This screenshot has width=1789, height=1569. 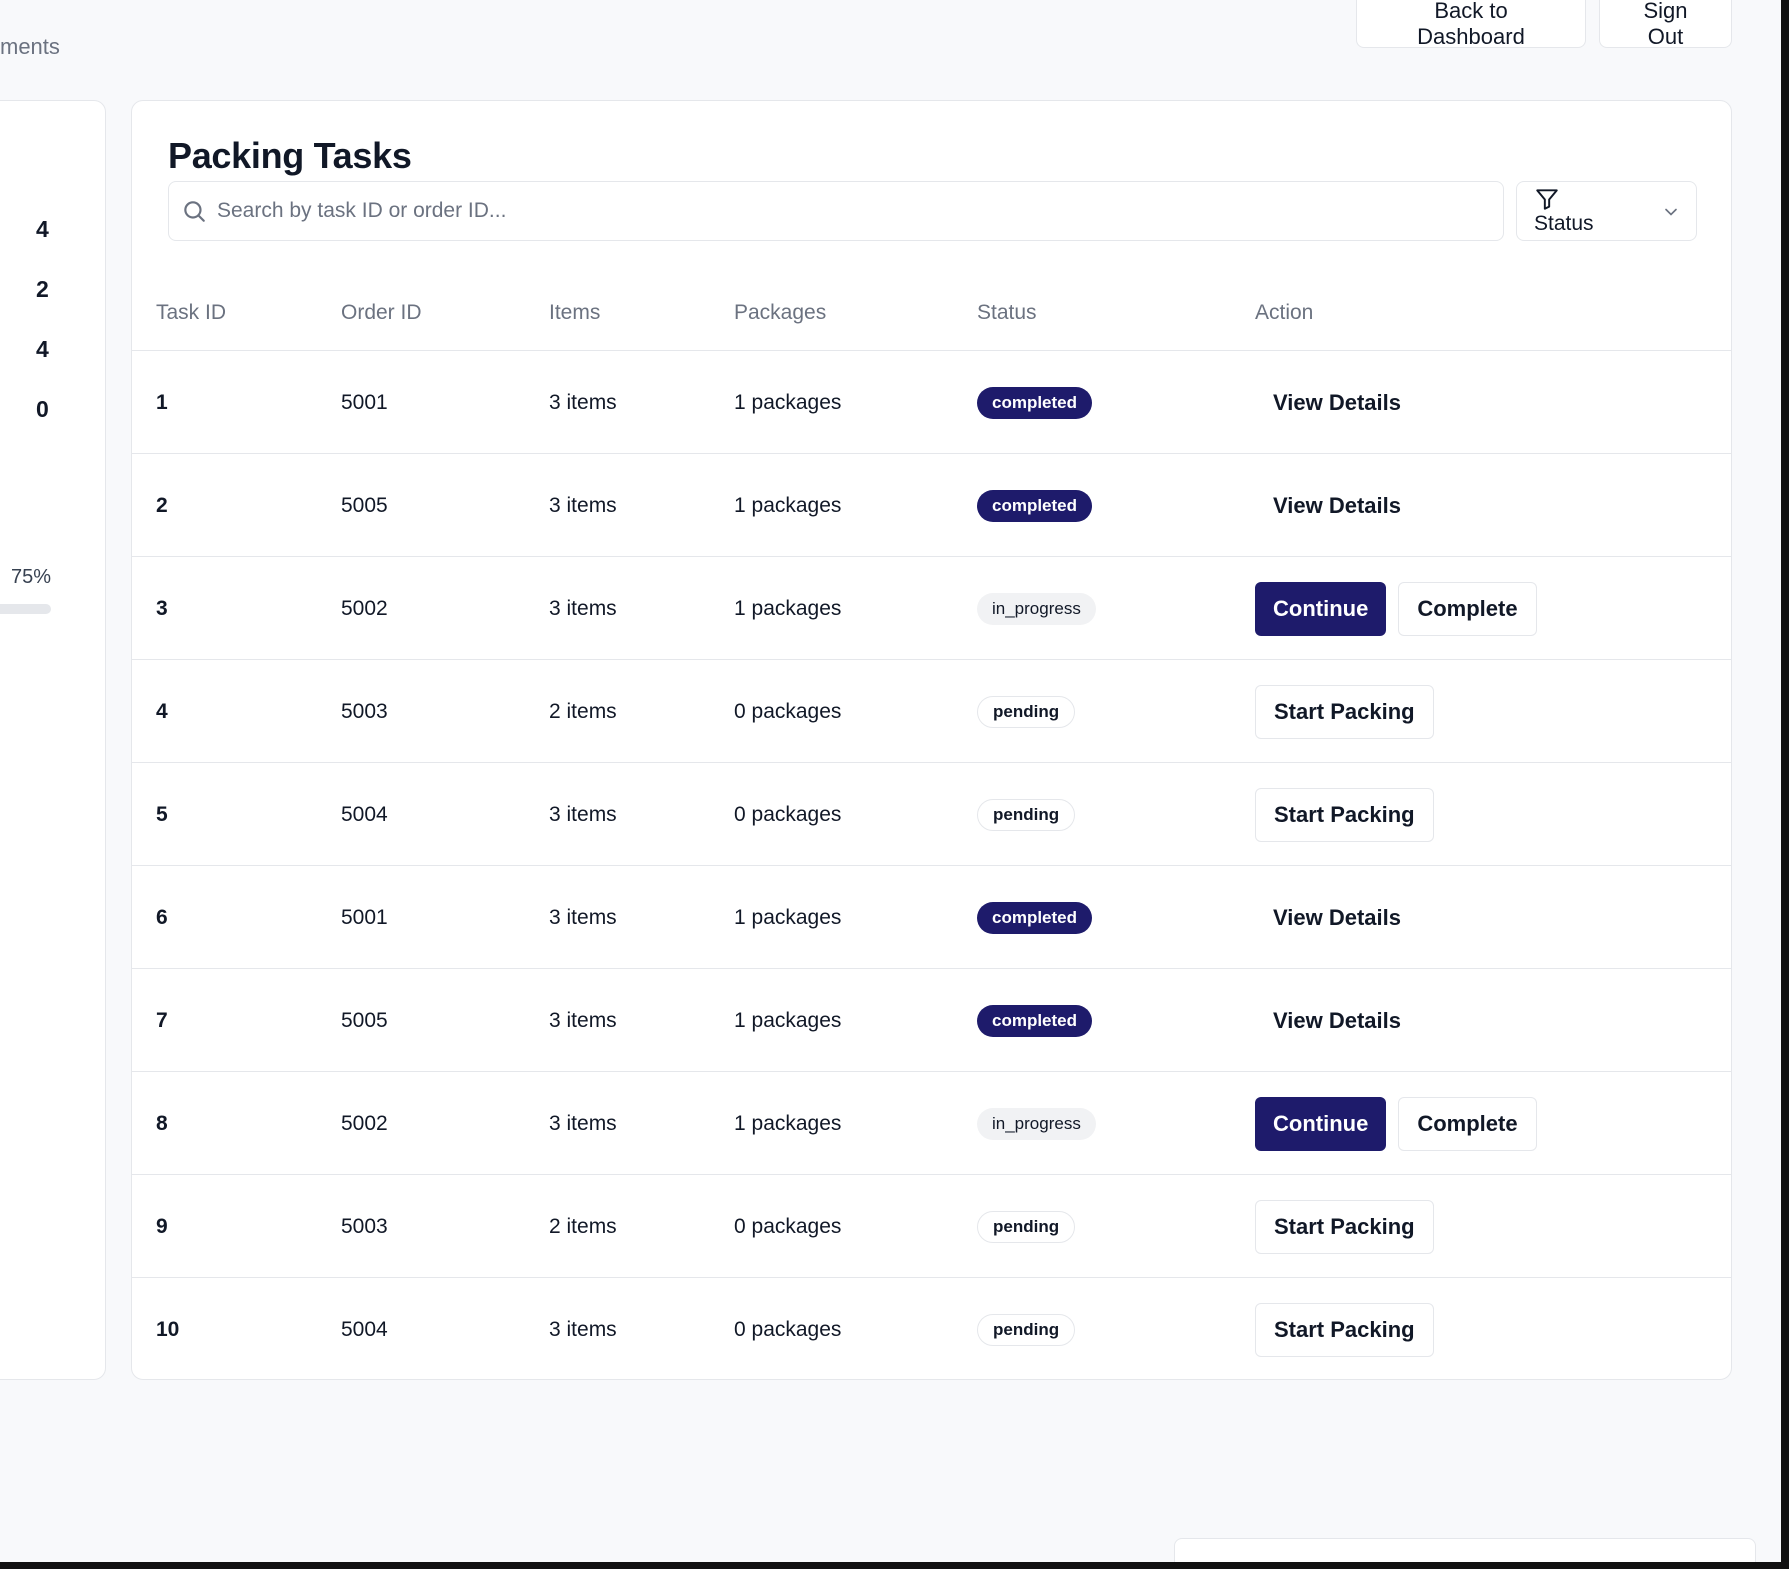 What do you see at coordinates (1547, 199) in the screenshot?
I see `filter-icon` at bounding box center [1547, 199].